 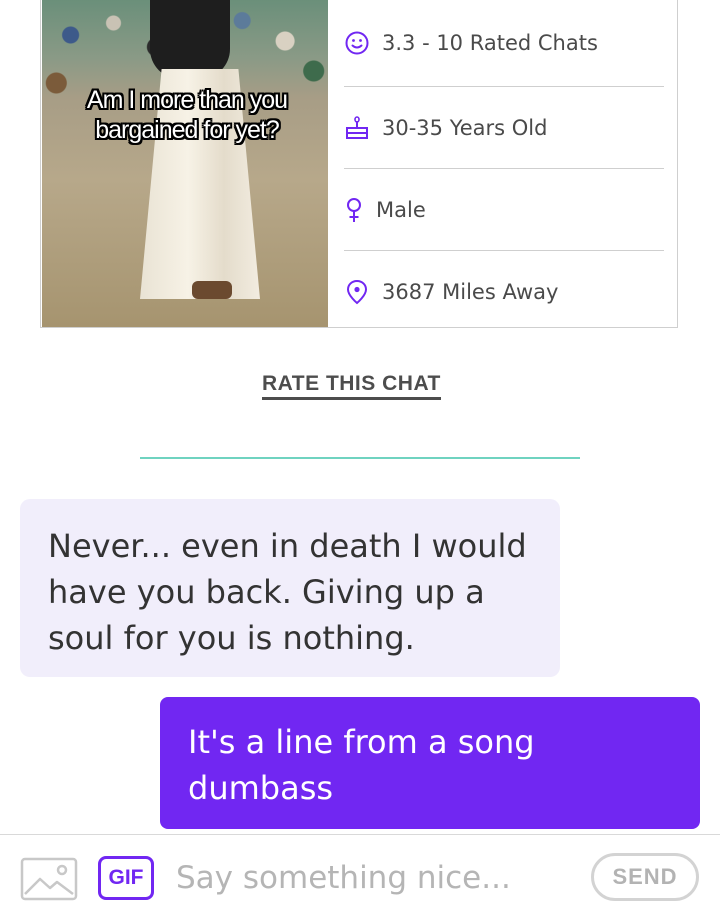 What do you see at coordinates (354, 210) in the screenshot?
I see `gender-icon` at bounding box center [354, 210].